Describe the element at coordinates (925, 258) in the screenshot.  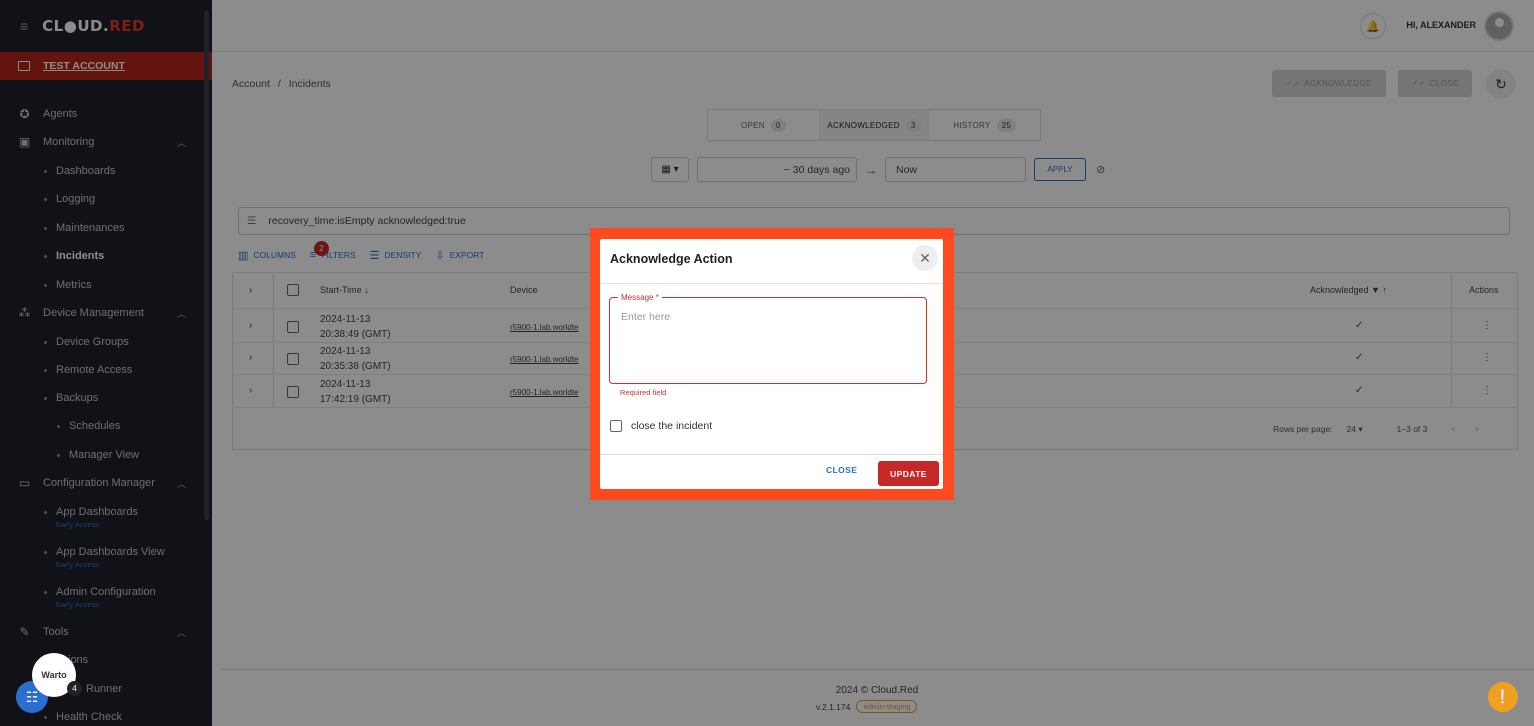
I see `close-icon: ✕` at that location.